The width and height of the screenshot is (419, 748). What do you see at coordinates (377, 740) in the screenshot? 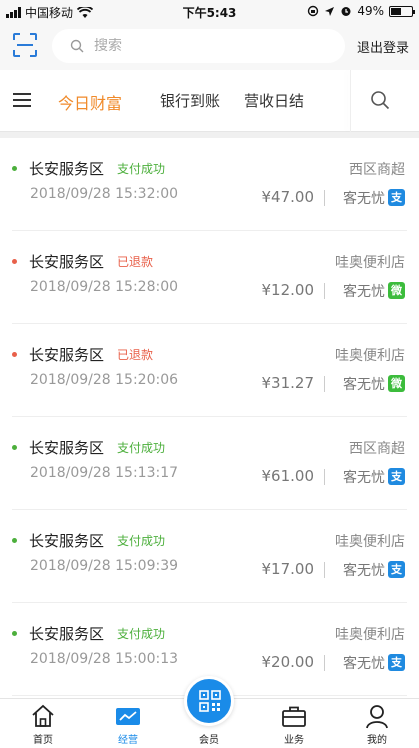
I see `nav-mine-label: 我的` at bounding box center [377, 740].